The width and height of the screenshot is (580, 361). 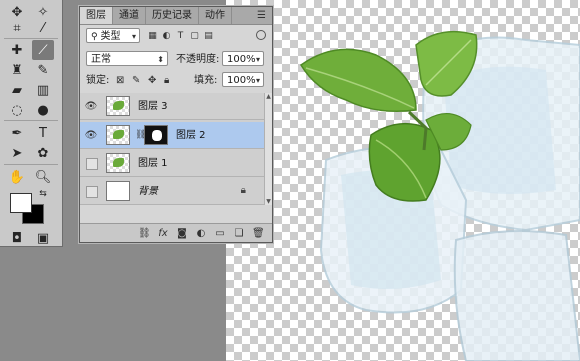 I want to click on opacity-input: 100% ▾, so click(x=243, y=58).